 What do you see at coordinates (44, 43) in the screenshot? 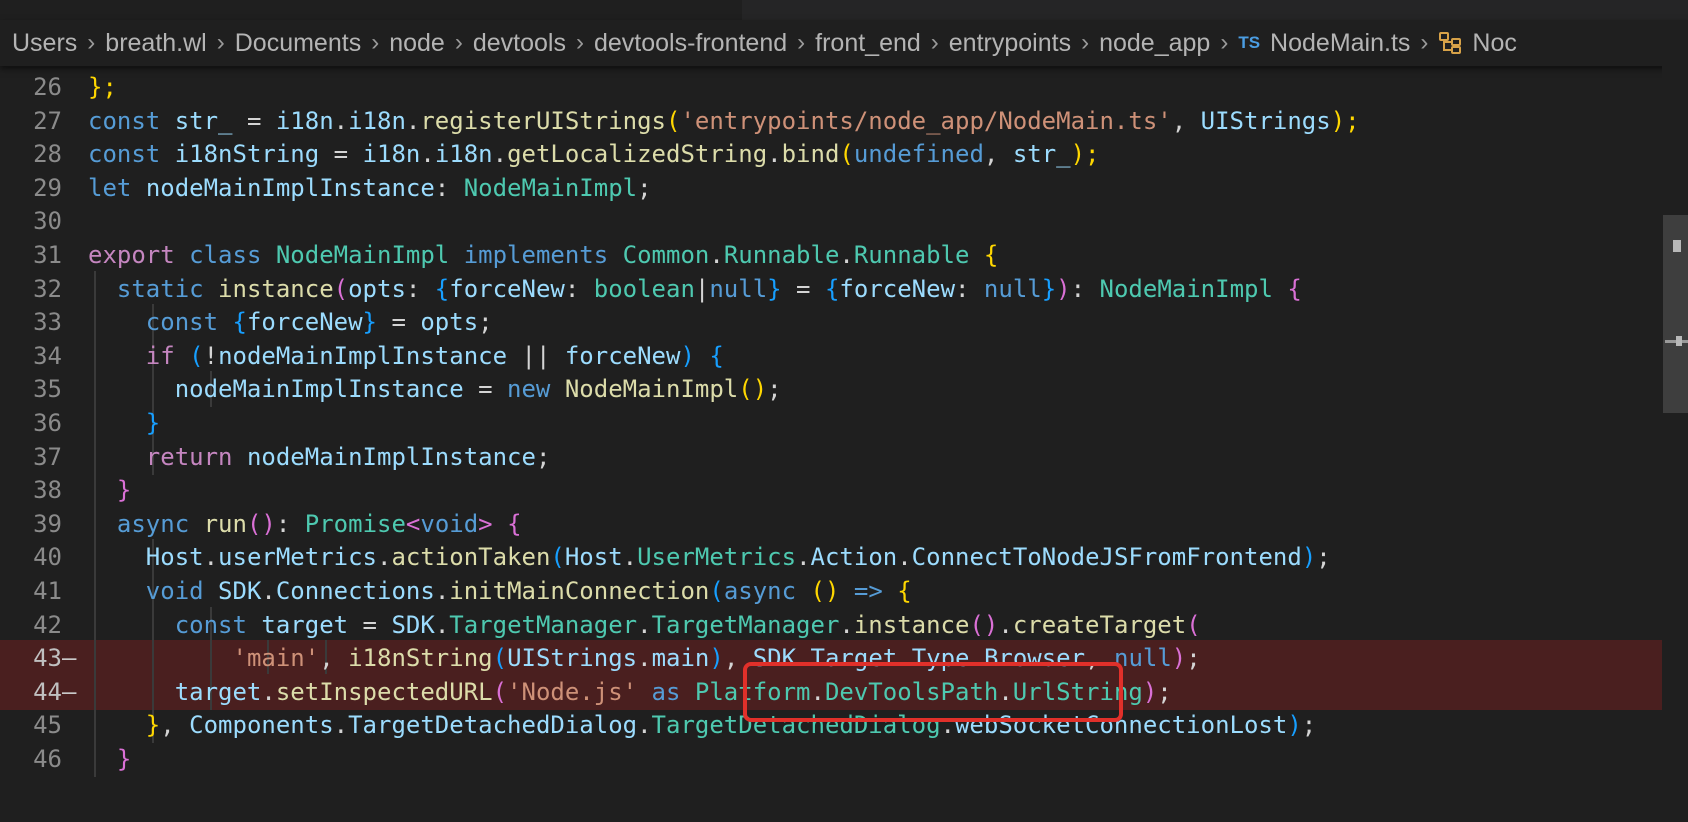
I see `breadcrumb-item-users: Users` at bounding box center [44, 43].